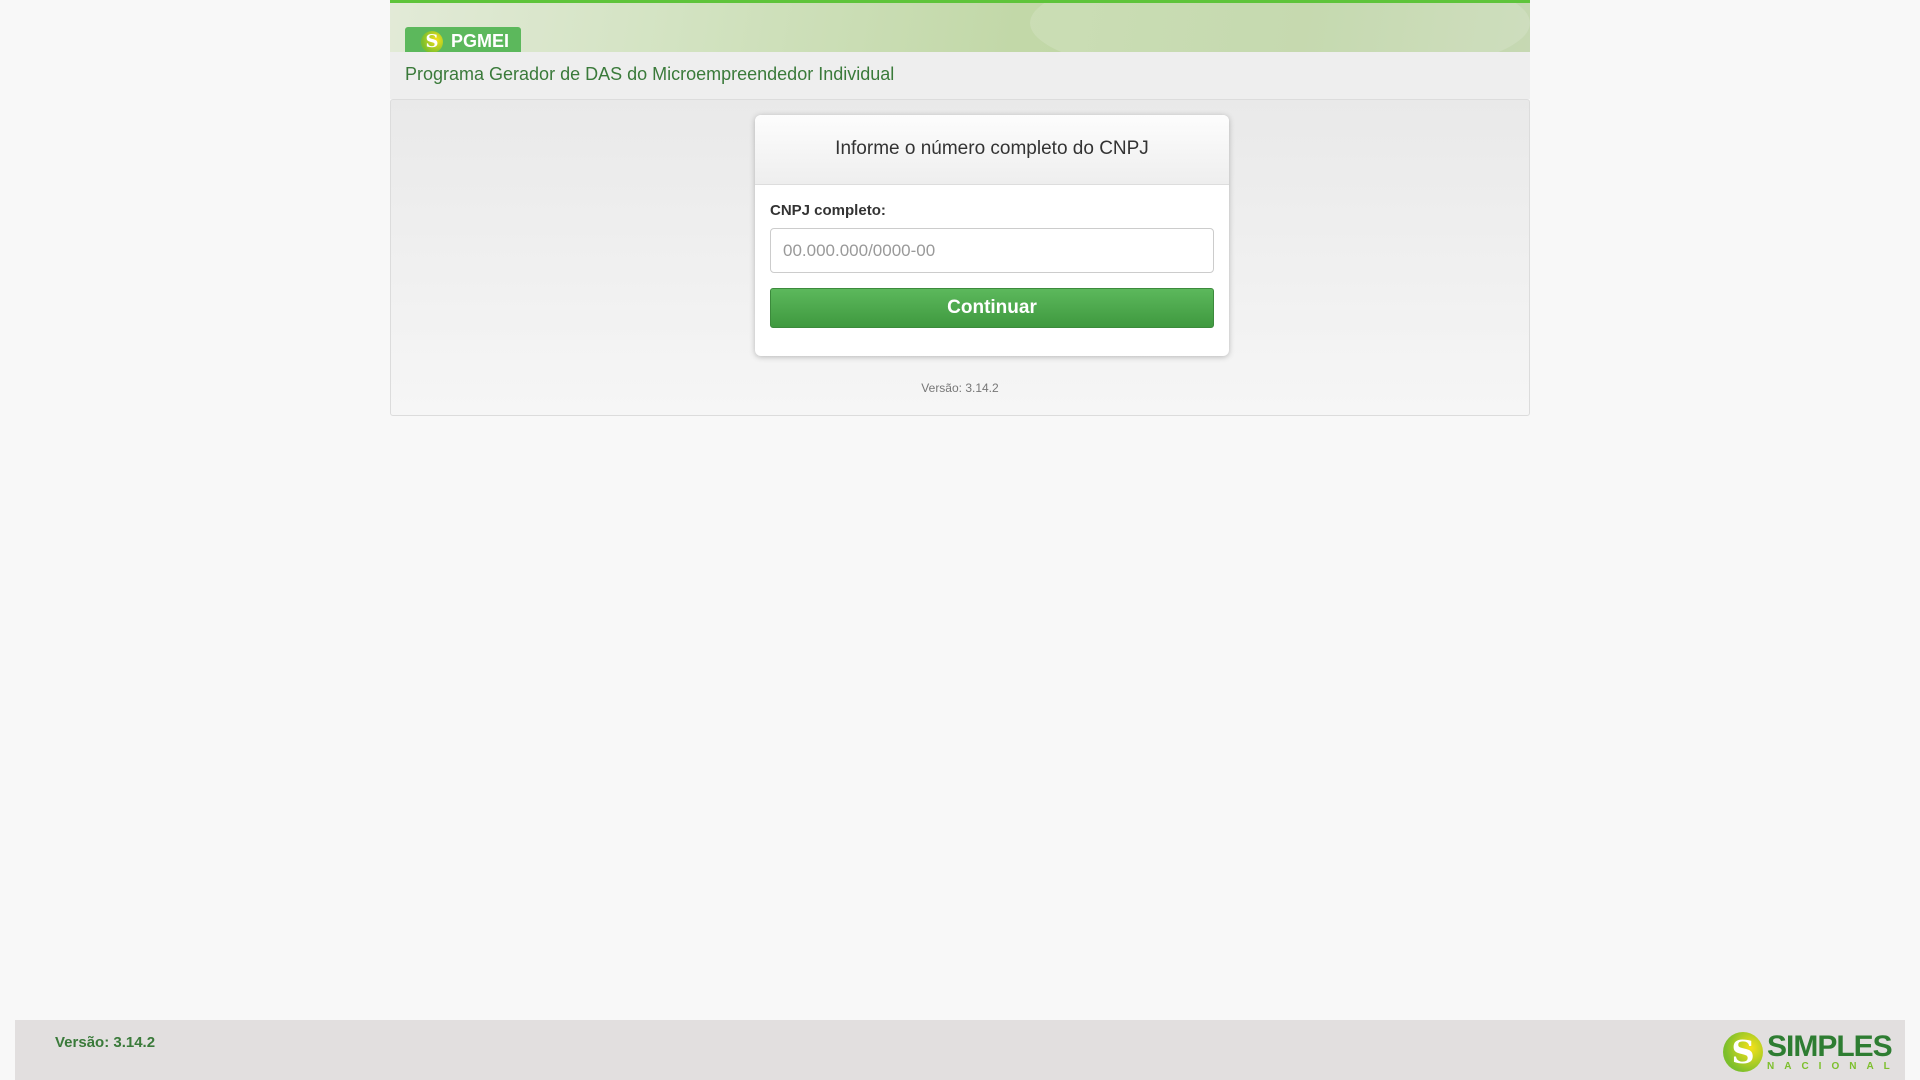 The image size is (1920, 1080). I want to click on logo-text-bottom: NACIONAL, so click(1833, 1066).